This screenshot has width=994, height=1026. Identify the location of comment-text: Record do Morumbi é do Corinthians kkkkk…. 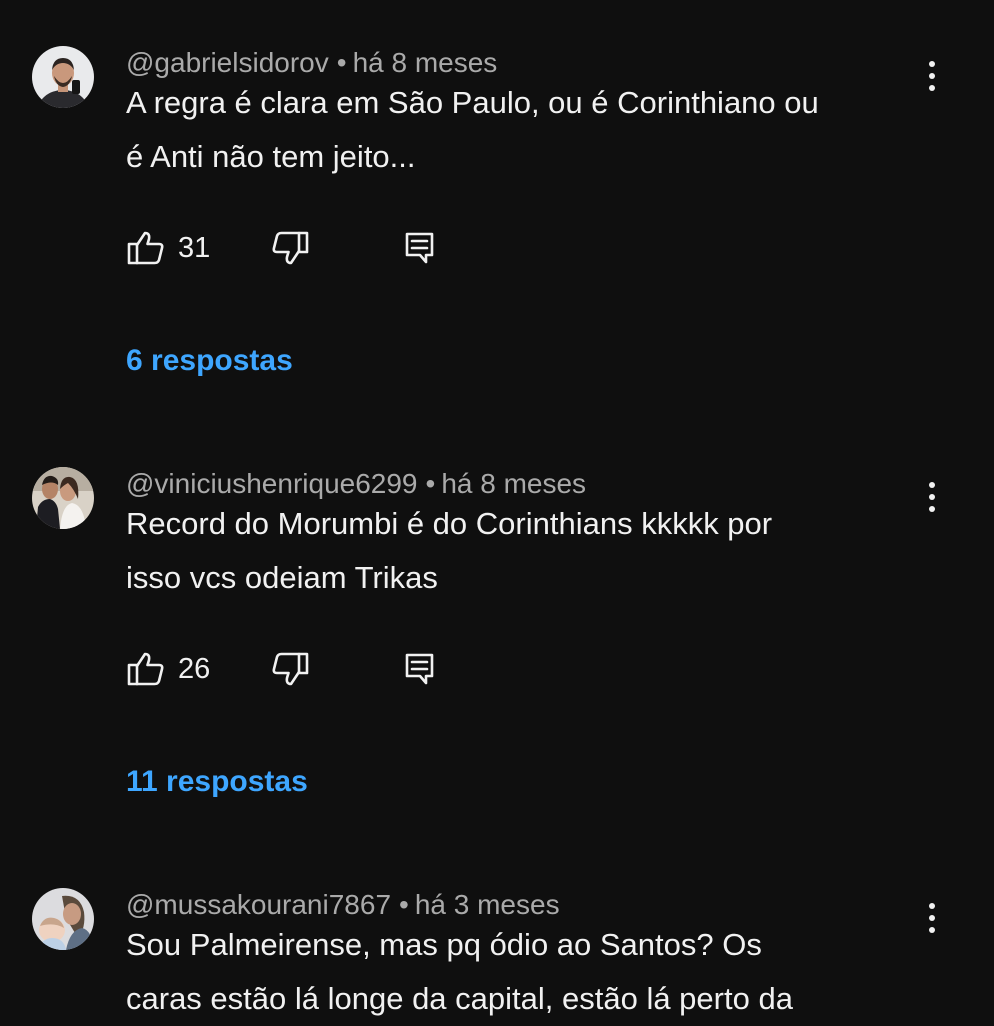
(526, 551).